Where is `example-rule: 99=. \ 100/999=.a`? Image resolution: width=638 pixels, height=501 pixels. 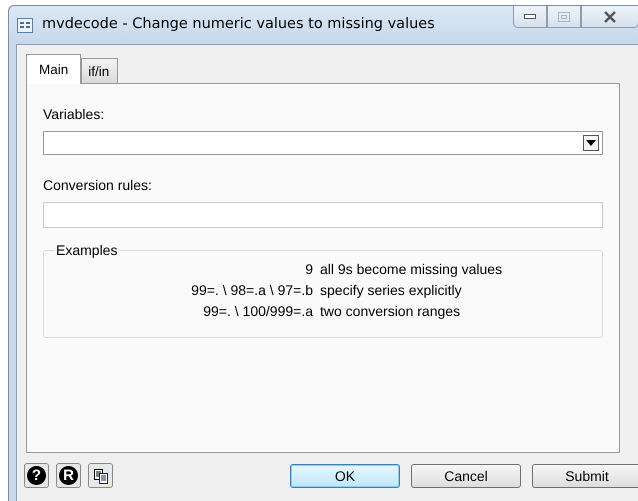 example-rule: 99=. \ 100/999=.a is located at coordinates (257, 311).